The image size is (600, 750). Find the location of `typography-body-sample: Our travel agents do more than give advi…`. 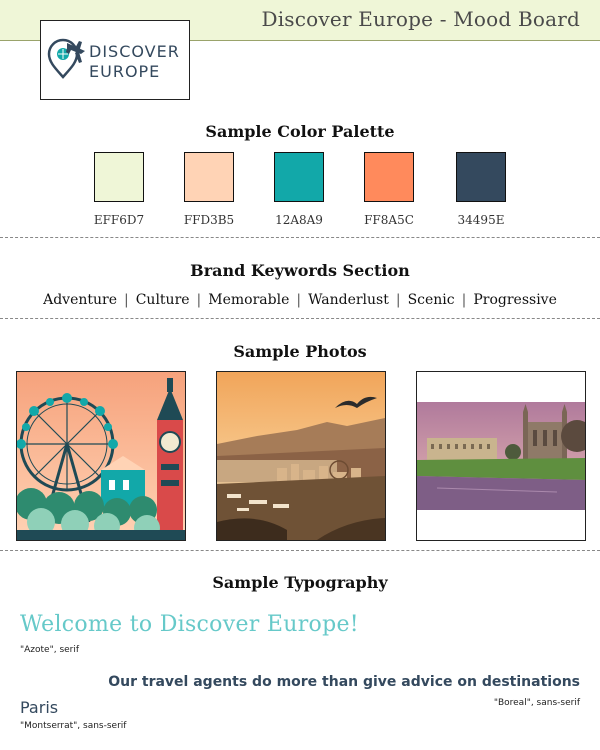

typography-body-sample: Our travel agents do more than give advi… is located at coordinates (344, 682).